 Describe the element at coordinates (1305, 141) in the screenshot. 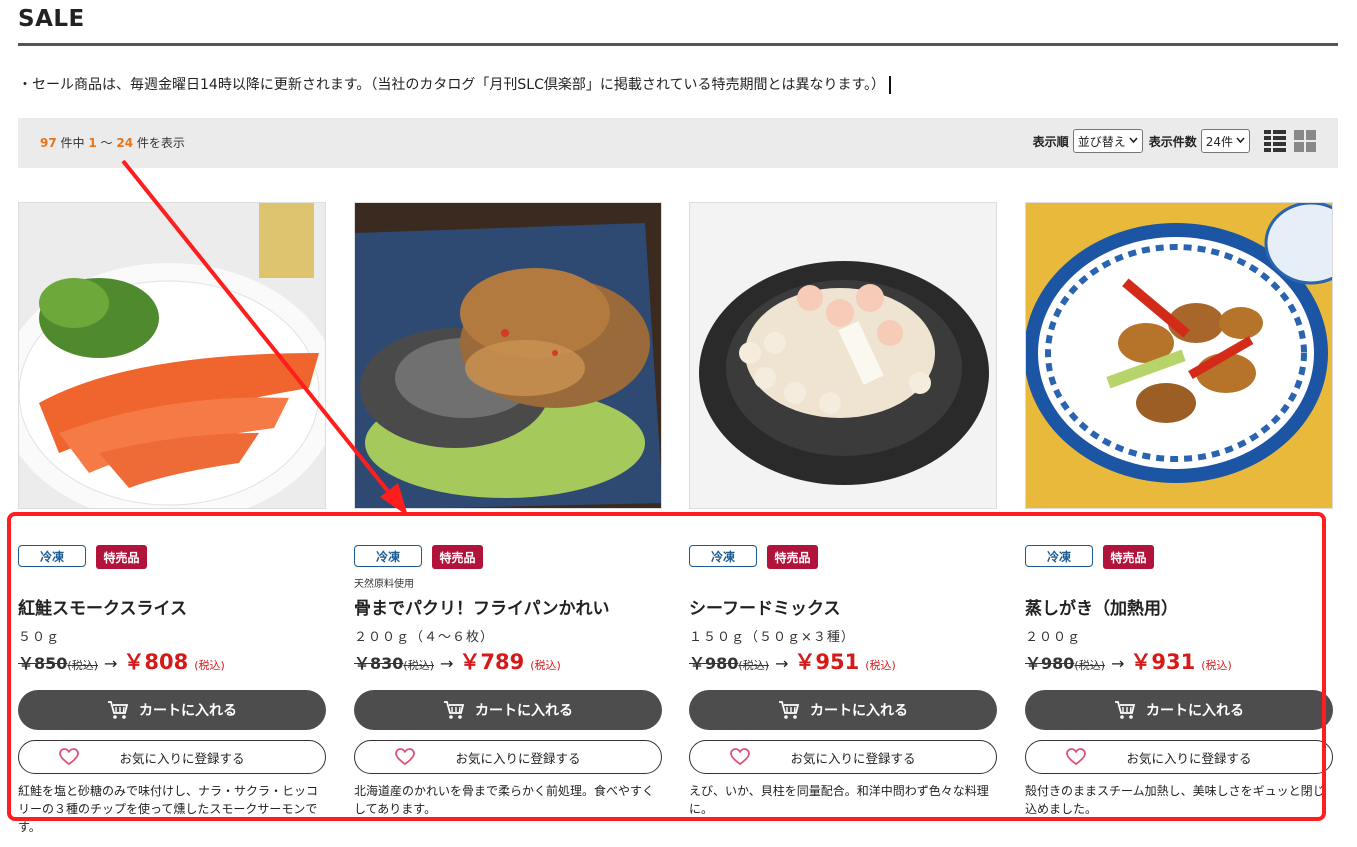

I see `grid-view-icon` at that location.